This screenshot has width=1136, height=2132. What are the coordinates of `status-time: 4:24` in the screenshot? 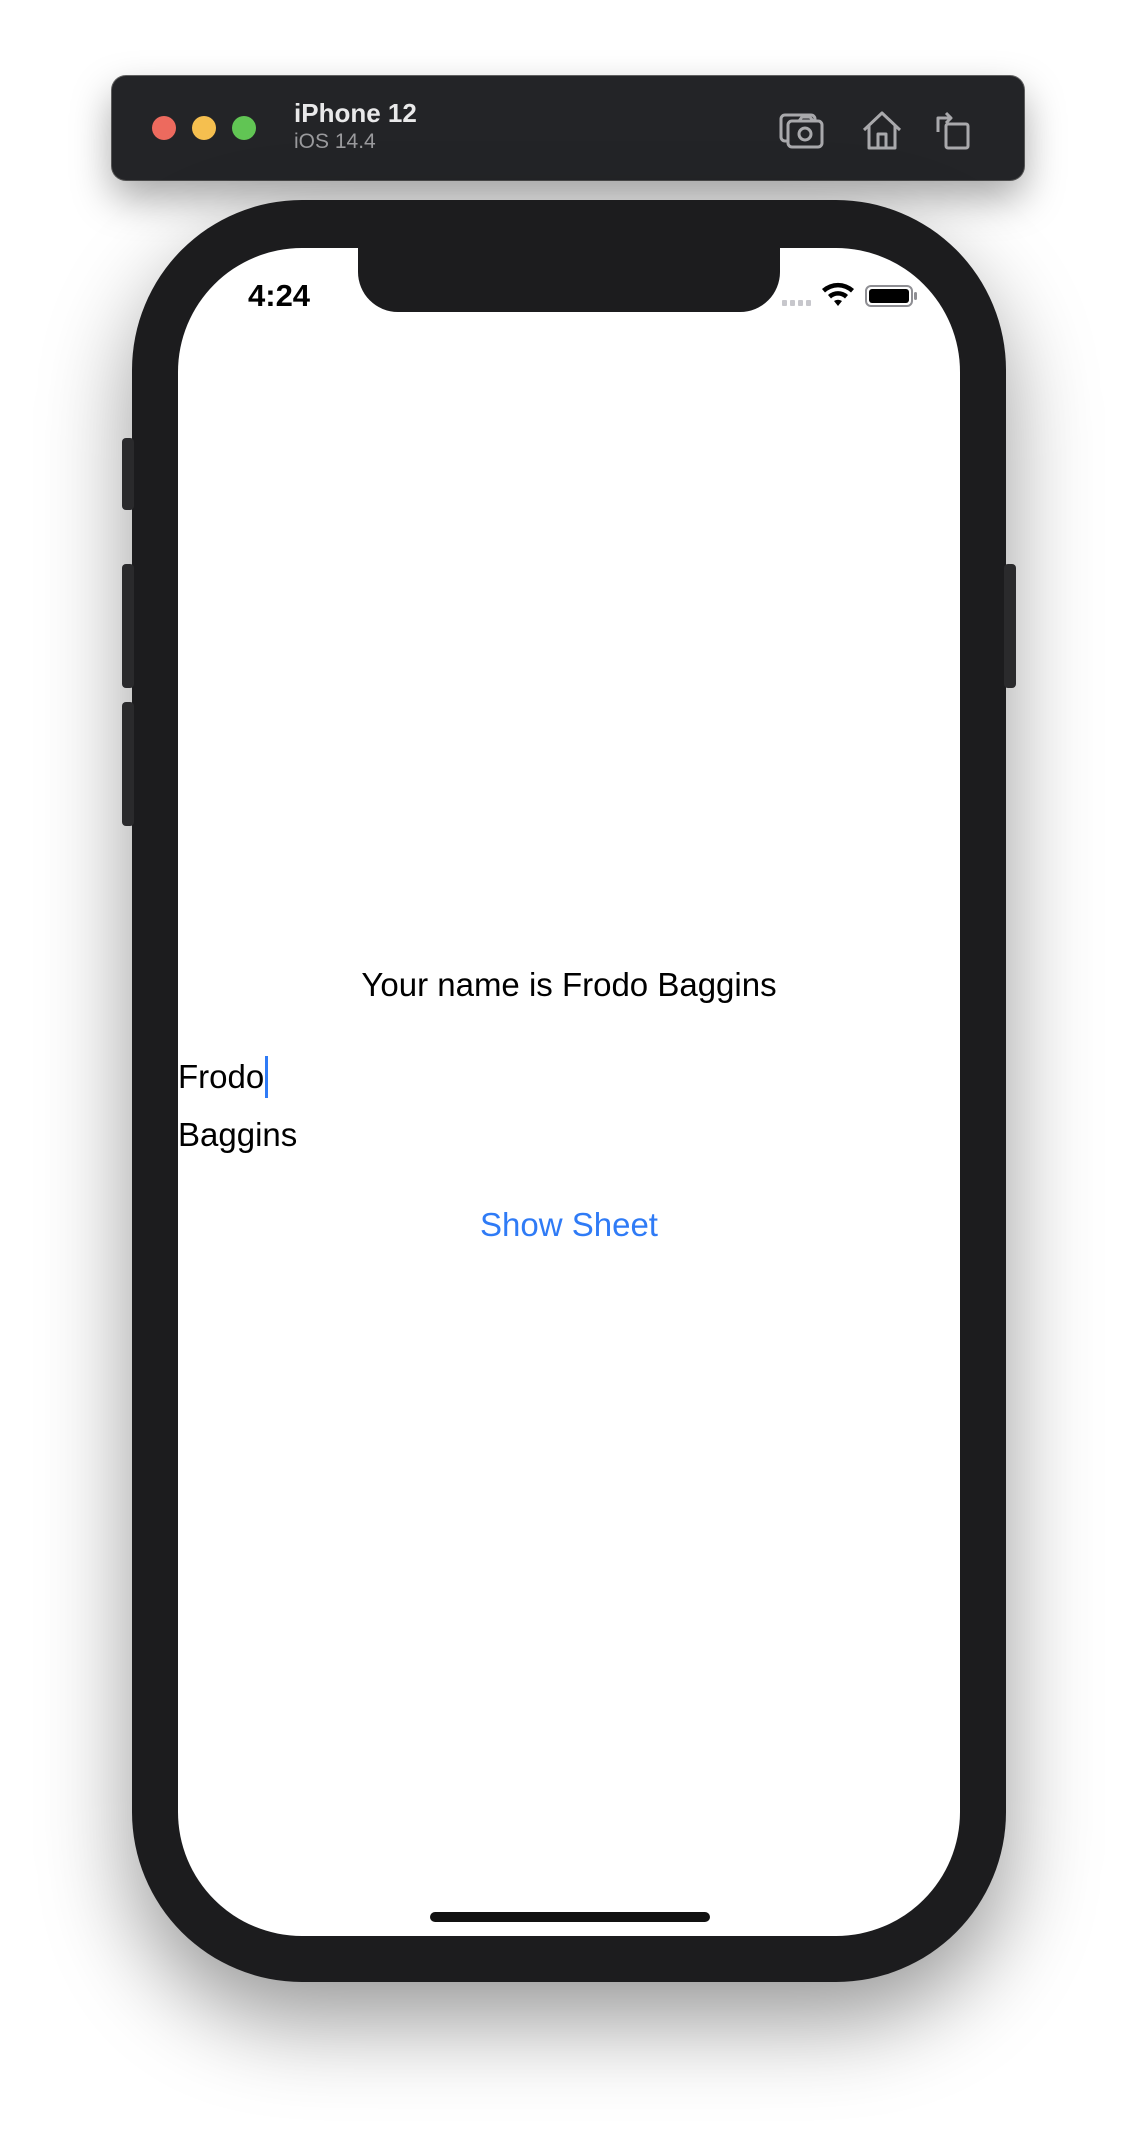 It's located at (279, 295).